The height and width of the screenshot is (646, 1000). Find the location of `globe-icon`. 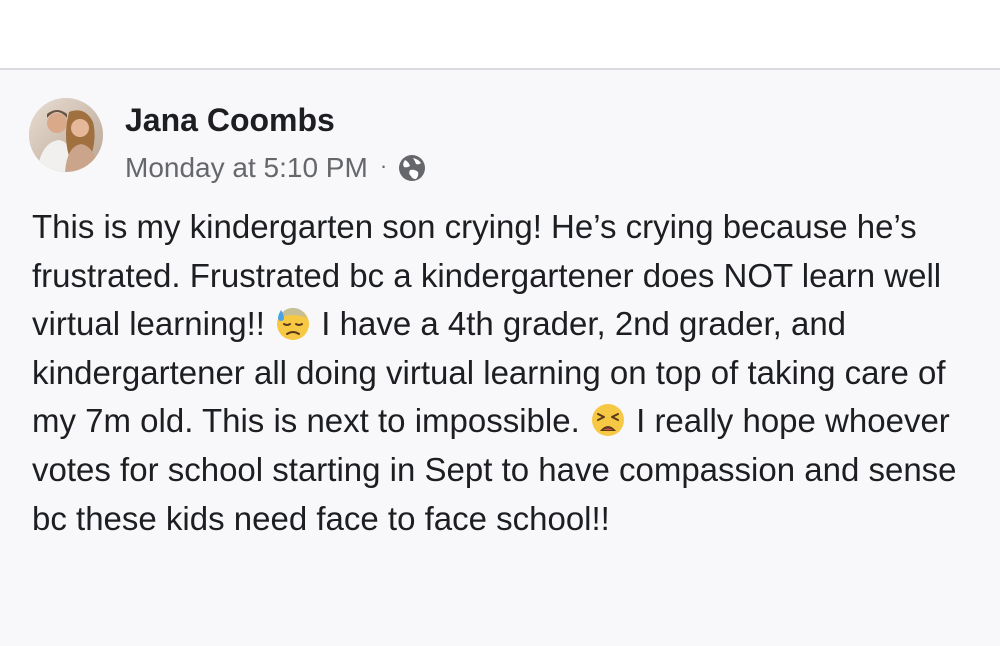

globe-icon is located at coordinates (412, 168).